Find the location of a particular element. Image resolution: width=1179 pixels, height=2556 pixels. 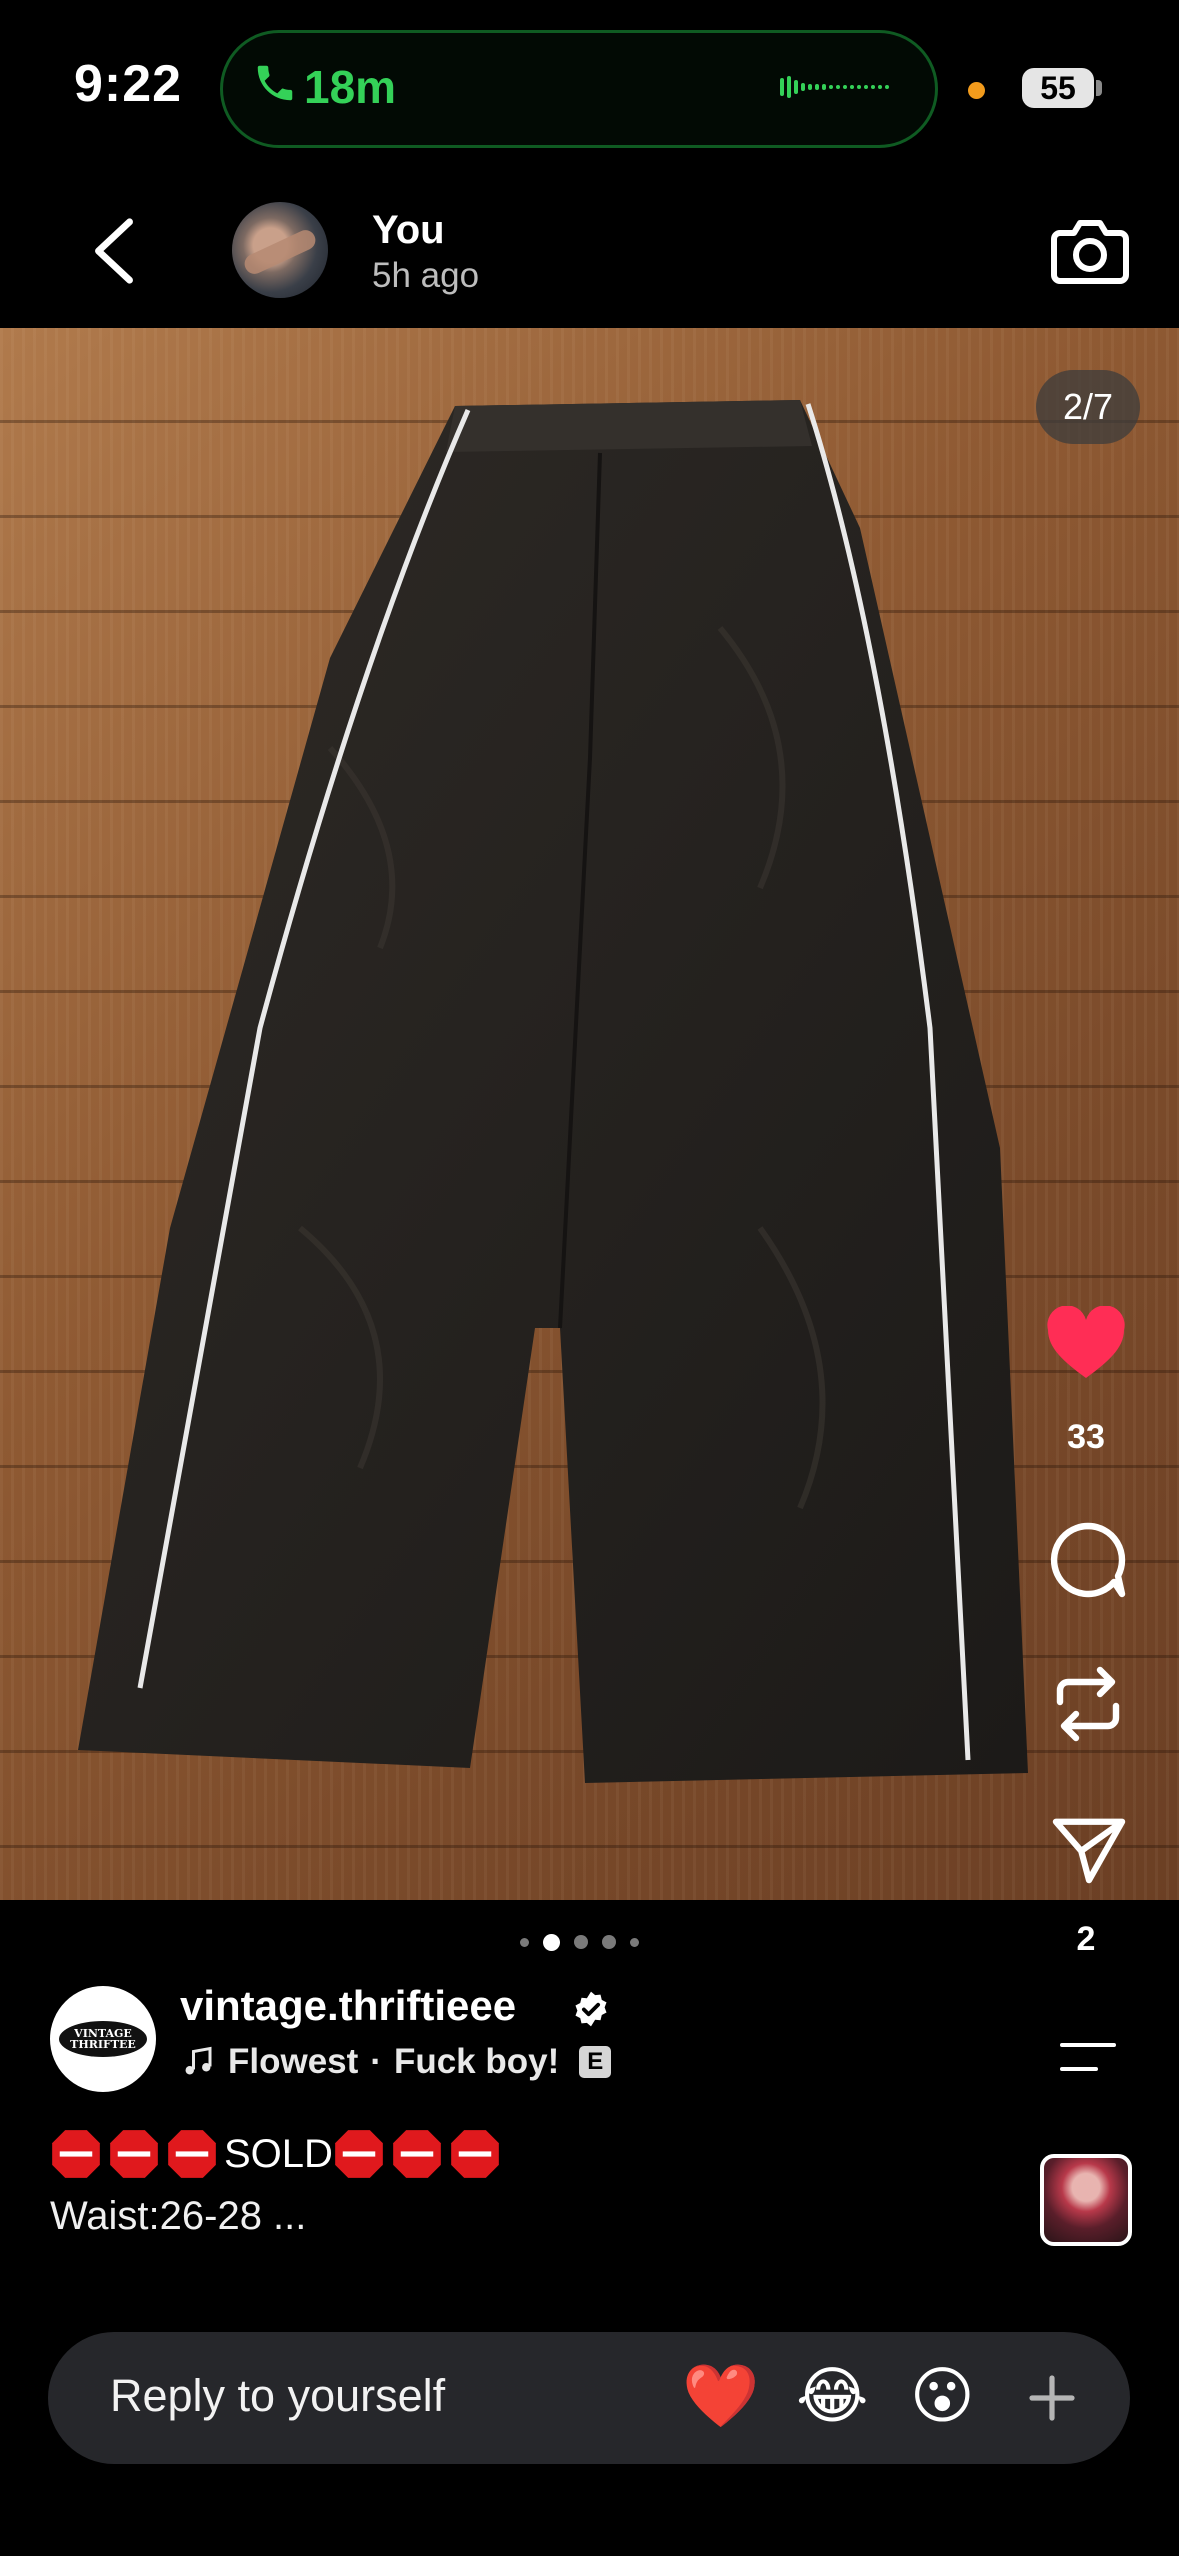

phone-icon is located at coordinates (275, 83).